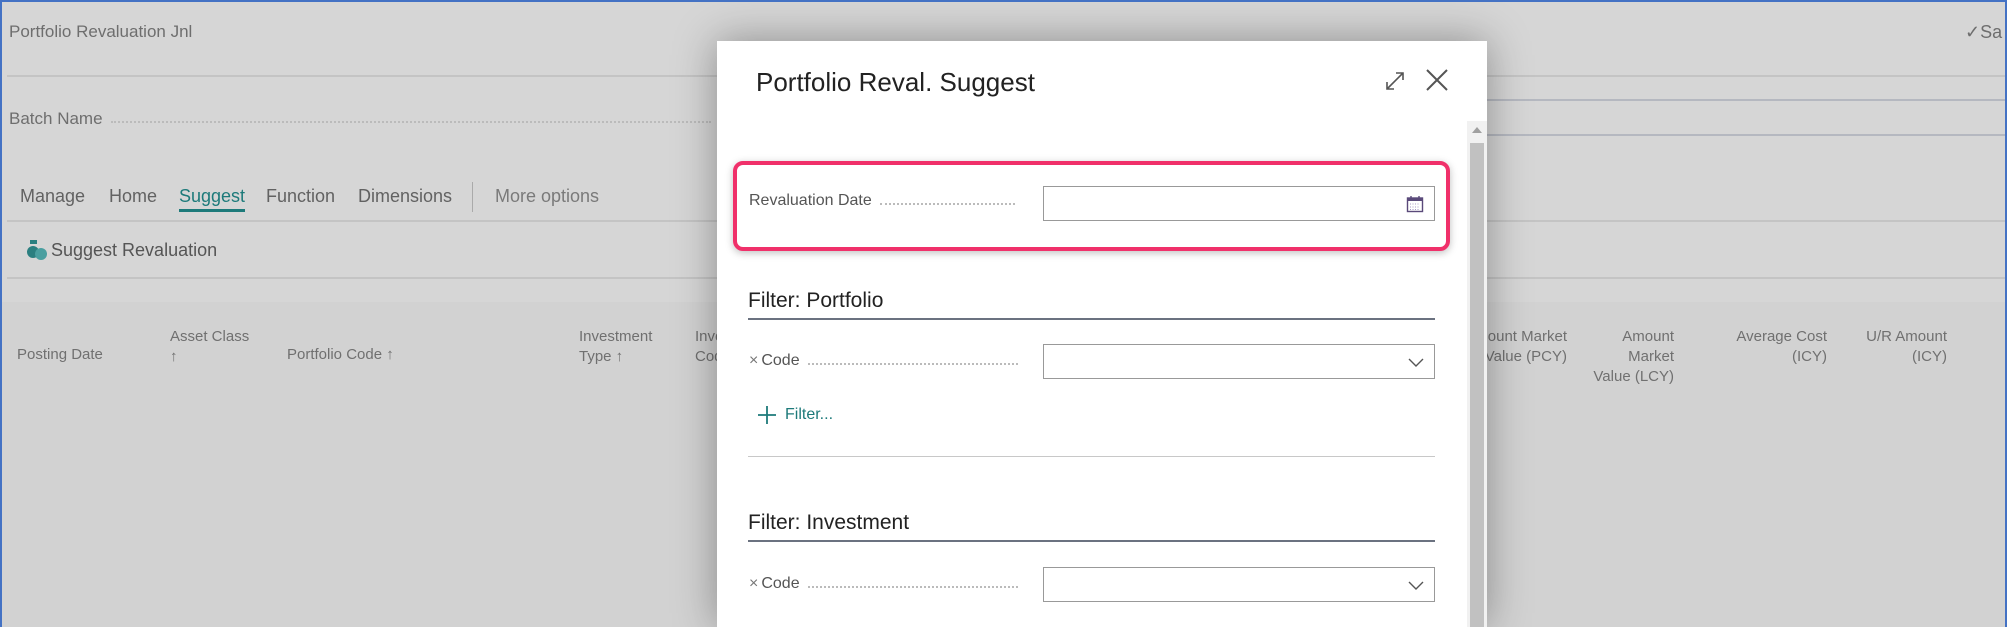  What do you see at coordinates (1781, 336) in the screenshot?
I see `column-label: Average Cost` at bounding box center [1781, 336].